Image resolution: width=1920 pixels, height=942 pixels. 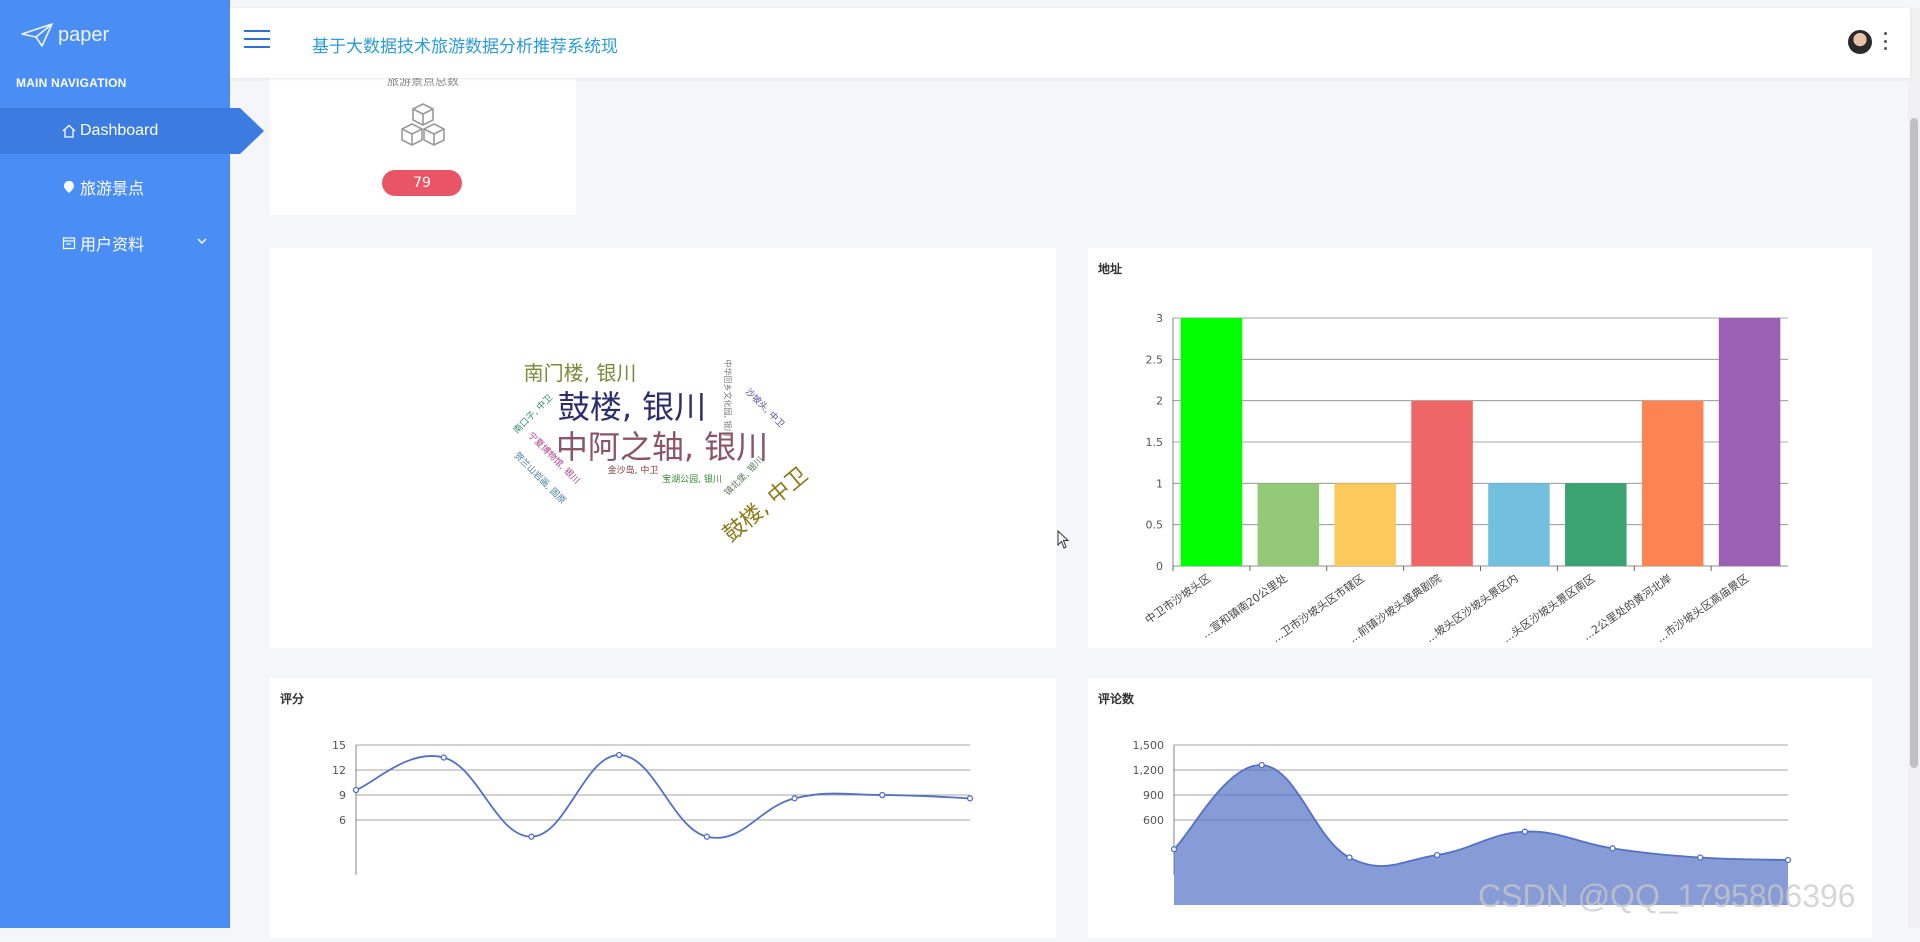 I want to click on wordcloud-word: 沙坡头, 中卫, so click(x=765, y=408).